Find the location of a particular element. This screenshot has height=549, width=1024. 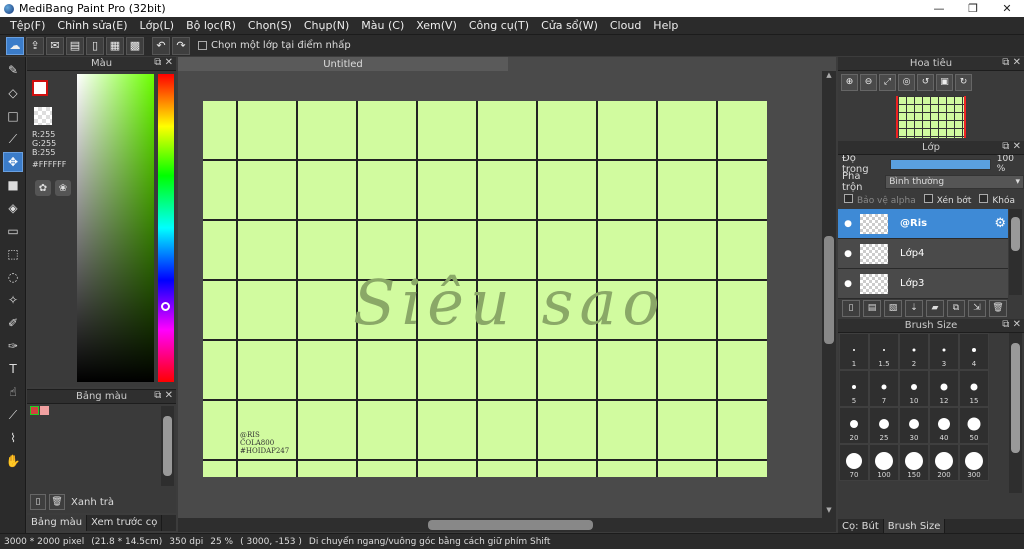

brush-size-cell: 40 is located at coordinates (944, 425).